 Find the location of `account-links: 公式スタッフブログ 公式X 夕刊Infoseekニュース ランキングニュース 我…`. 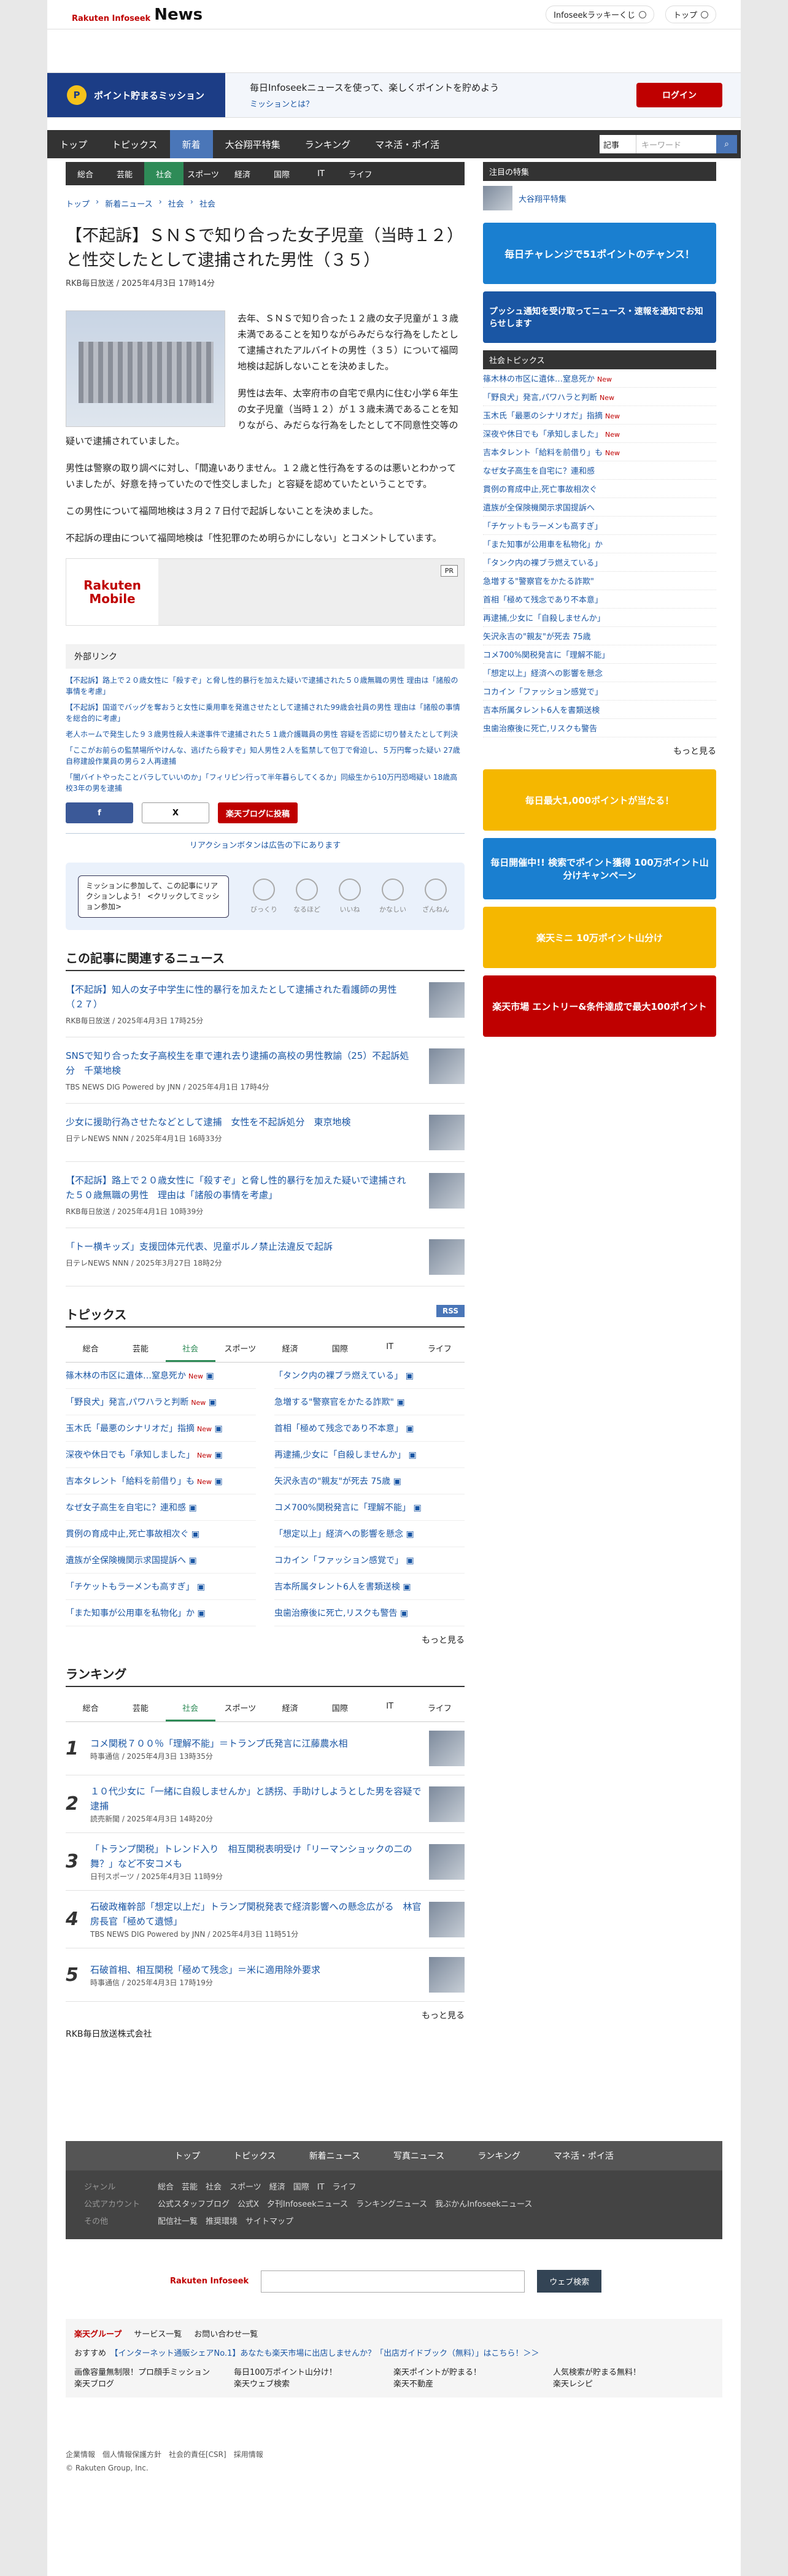

account-links: 公式スタッフブログ 公式X 夕刊Infoseekニュース ランキングニュース 我… is located at coordinates (345, 2204).